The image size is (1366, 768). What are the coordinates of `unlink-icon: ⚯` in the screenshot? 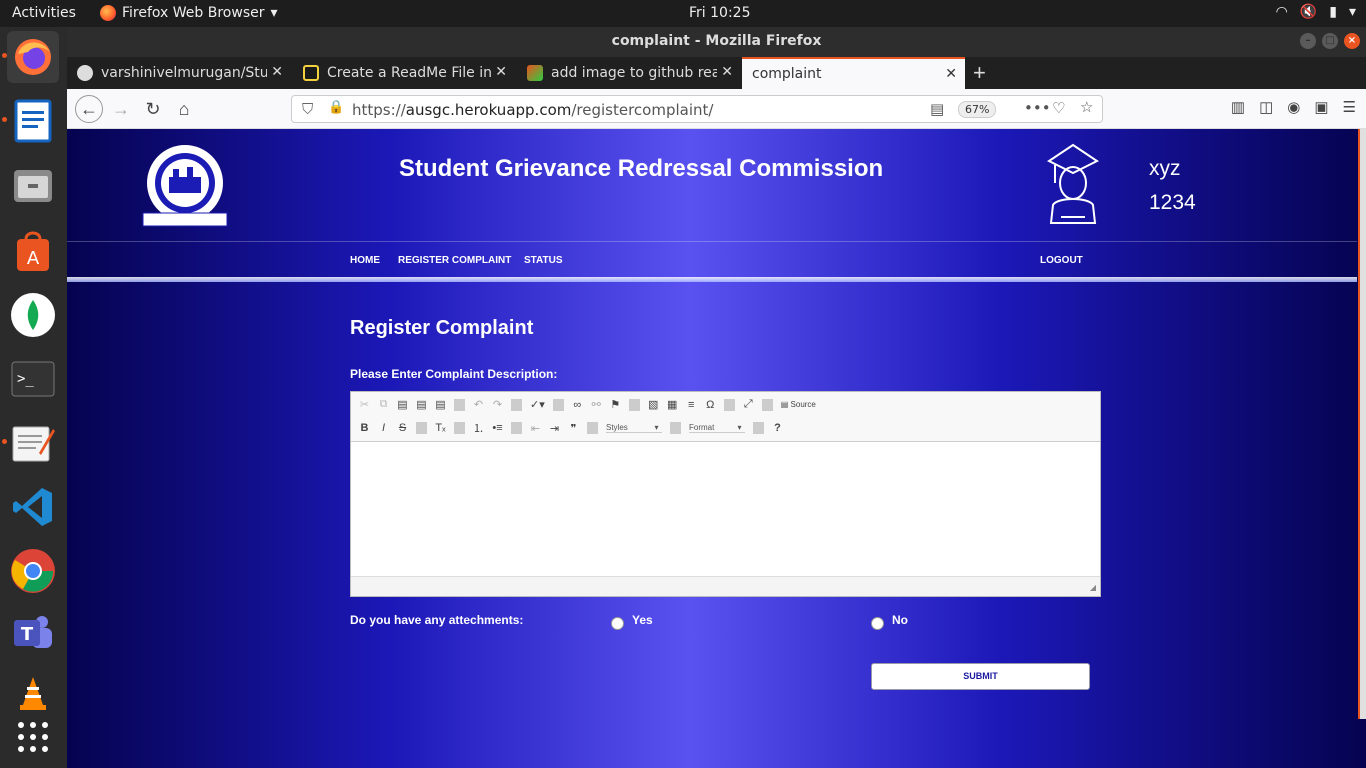 It's located at (596, 404).